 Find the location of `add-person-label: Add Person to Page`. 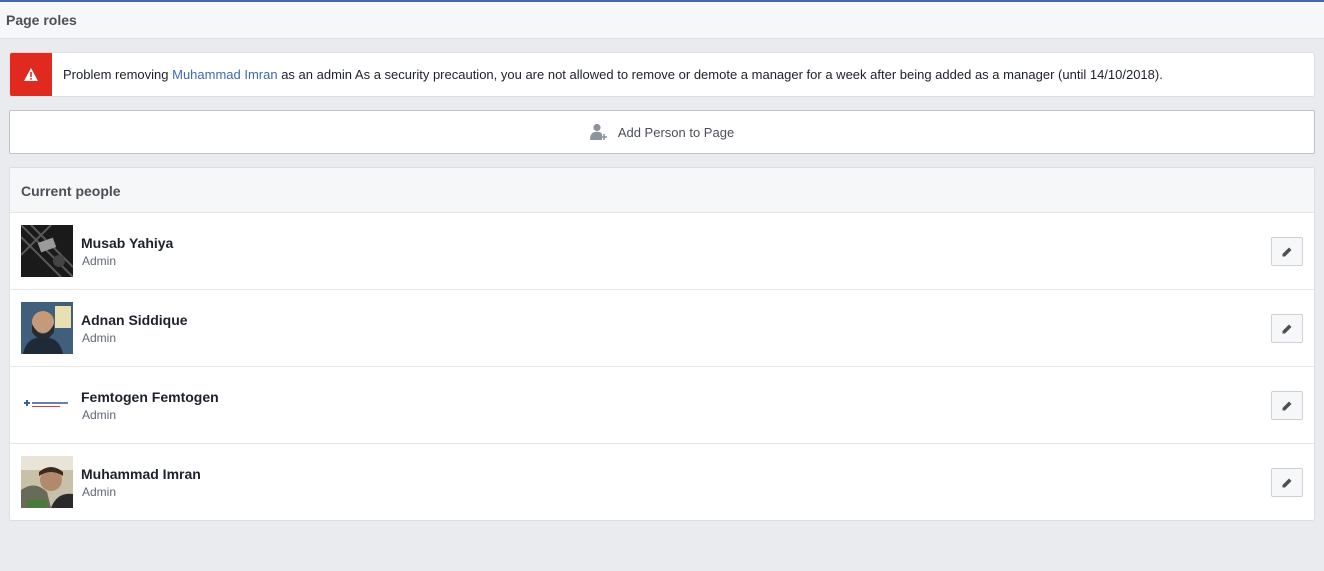

add-person-label: Add Person to Page is located at coordinates (676, 132).